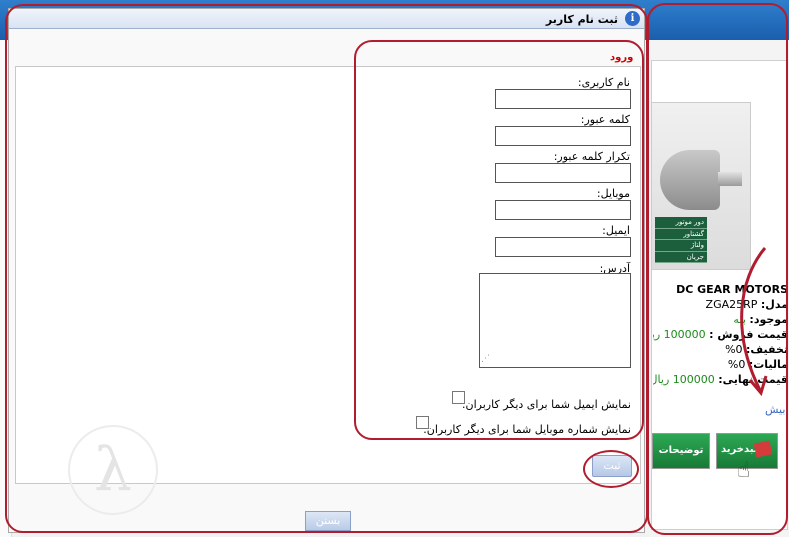  What do you see at coordinates (690, 180) in the screenshot?
I see `motor-body-graphic` at bounding box center [690, 180].